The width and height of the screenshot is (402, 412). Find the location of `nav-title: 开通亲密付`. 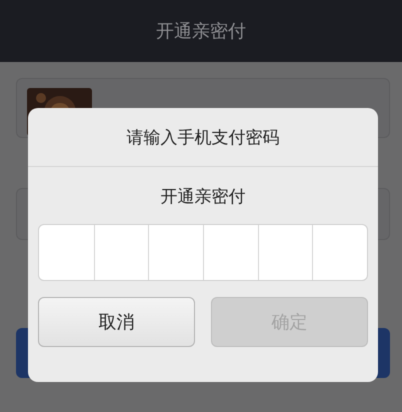

nav-title: 开通亲密付 is located at coordinates (201, 31).